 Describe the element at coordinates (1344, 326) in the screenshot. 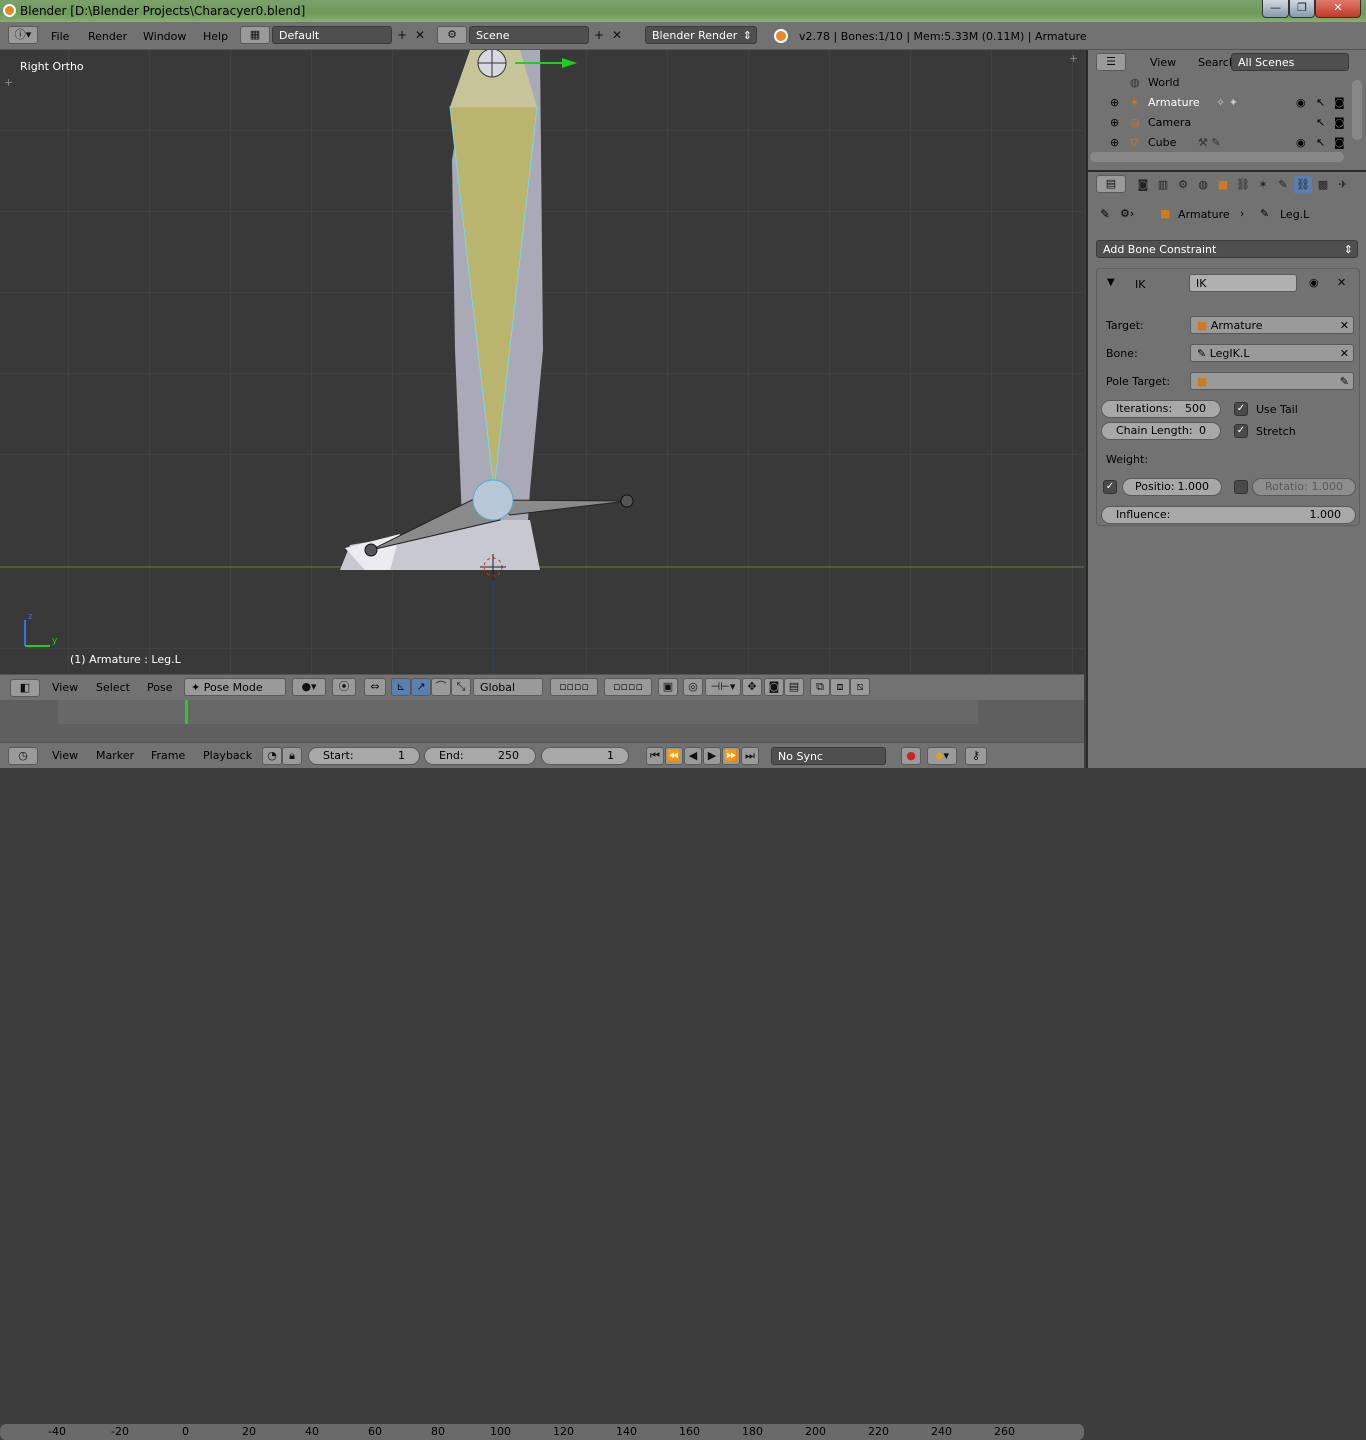

I see `clear-target-icon: ✕` at that location.